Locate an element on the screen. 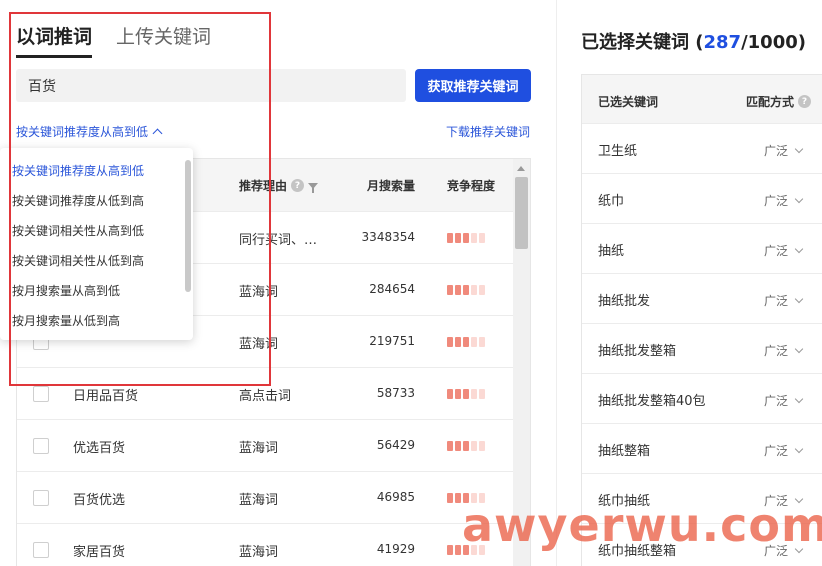 The height and width of the screenshot is (566, 822). sort-option: 按月搜索量从低到高 is located at coordinates (96, 321).